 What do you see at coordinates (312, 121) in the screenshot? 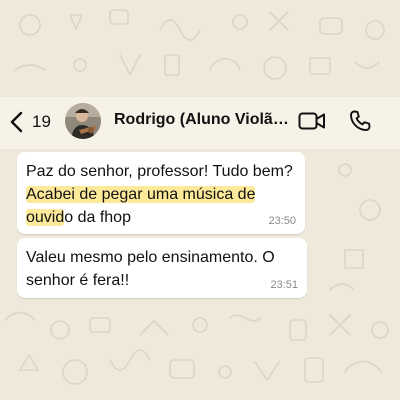
I see `video-camera-icon` at bounding box center [312, 121].